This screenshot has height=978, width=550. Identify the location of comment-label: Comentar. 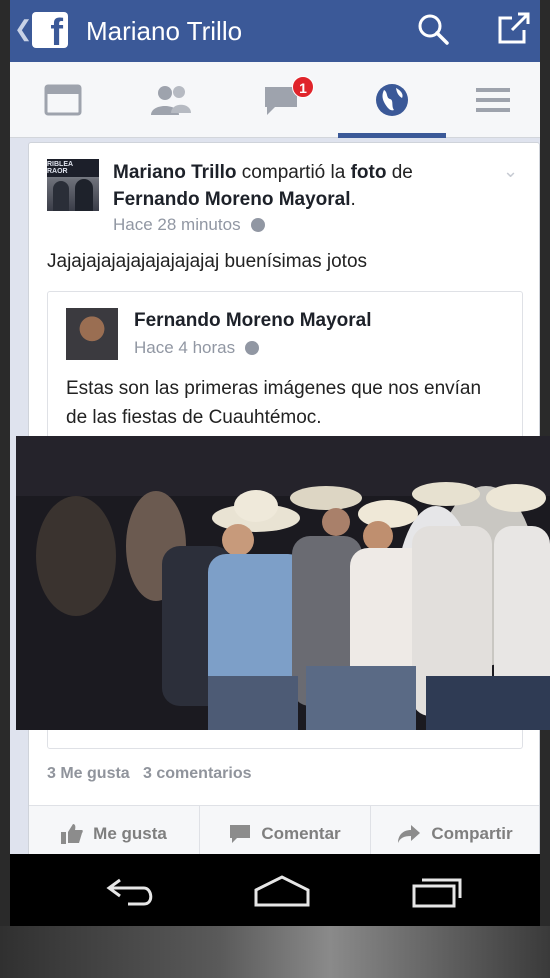
(301, 833).